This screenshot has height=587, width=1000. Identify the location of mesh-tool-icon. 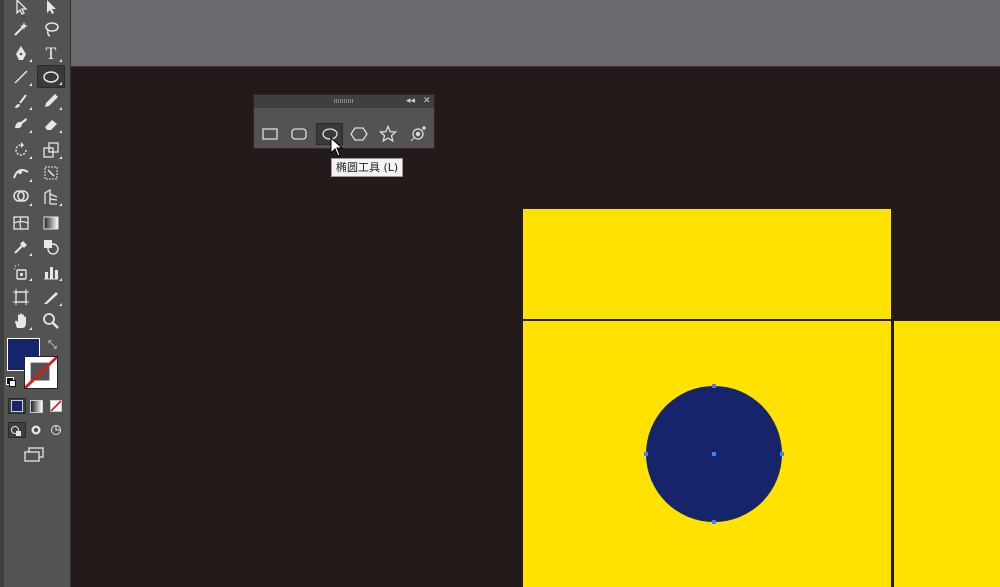
(21, 223).